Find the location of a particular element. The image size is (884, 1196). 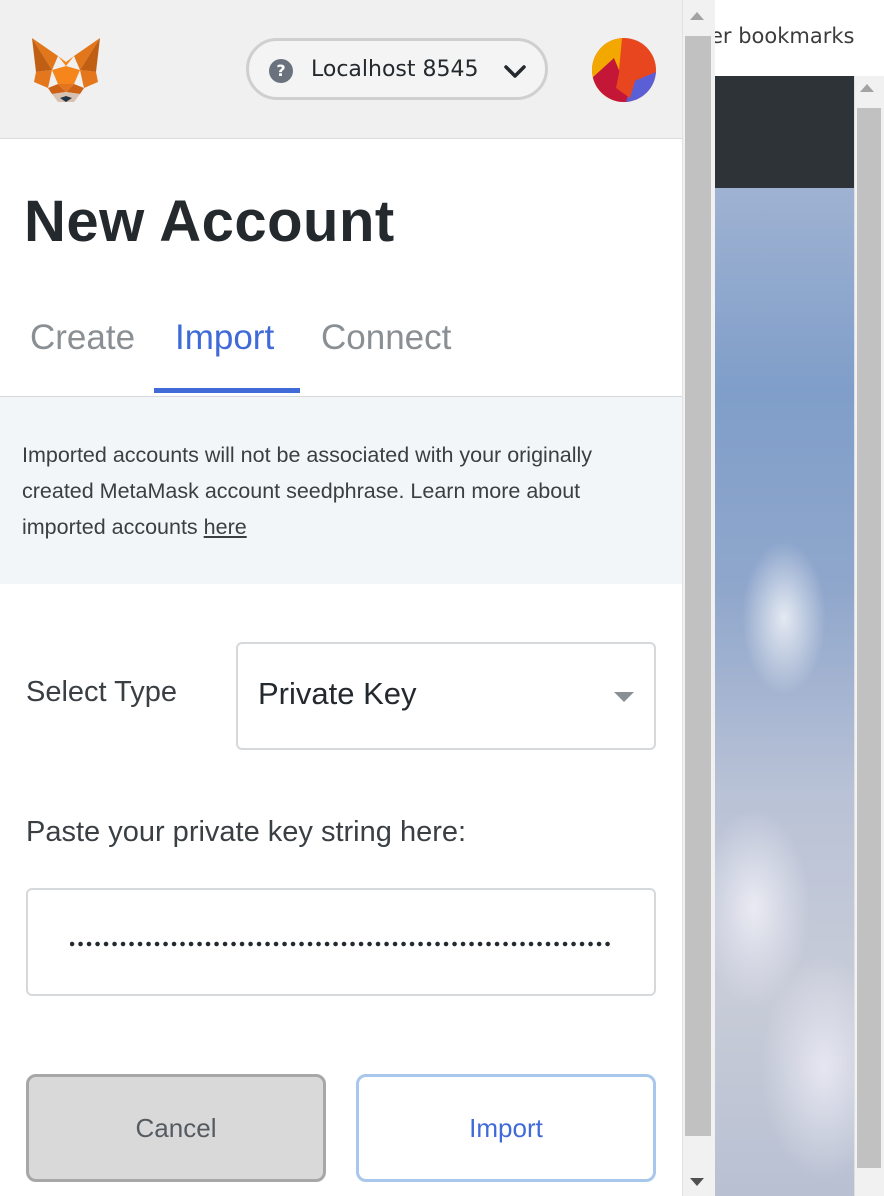

network-selector: ? Localhost 8545 is located at coordinates (397, 69).